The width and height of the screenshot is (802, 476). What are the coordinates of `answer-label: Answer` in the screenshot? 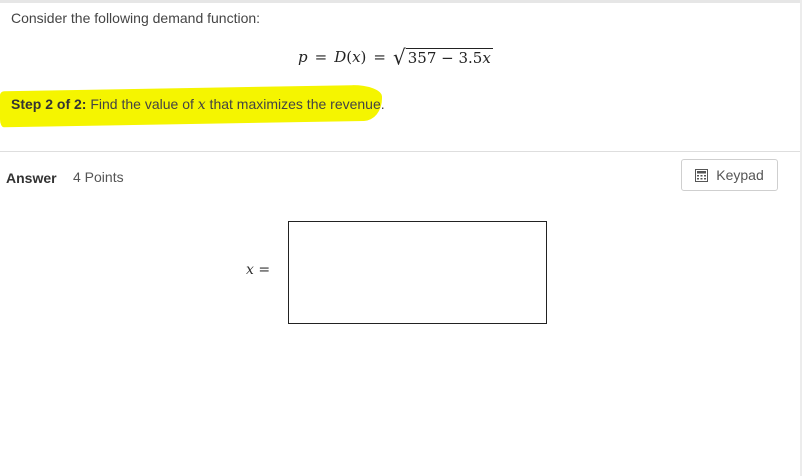 It's located at (31, 178).